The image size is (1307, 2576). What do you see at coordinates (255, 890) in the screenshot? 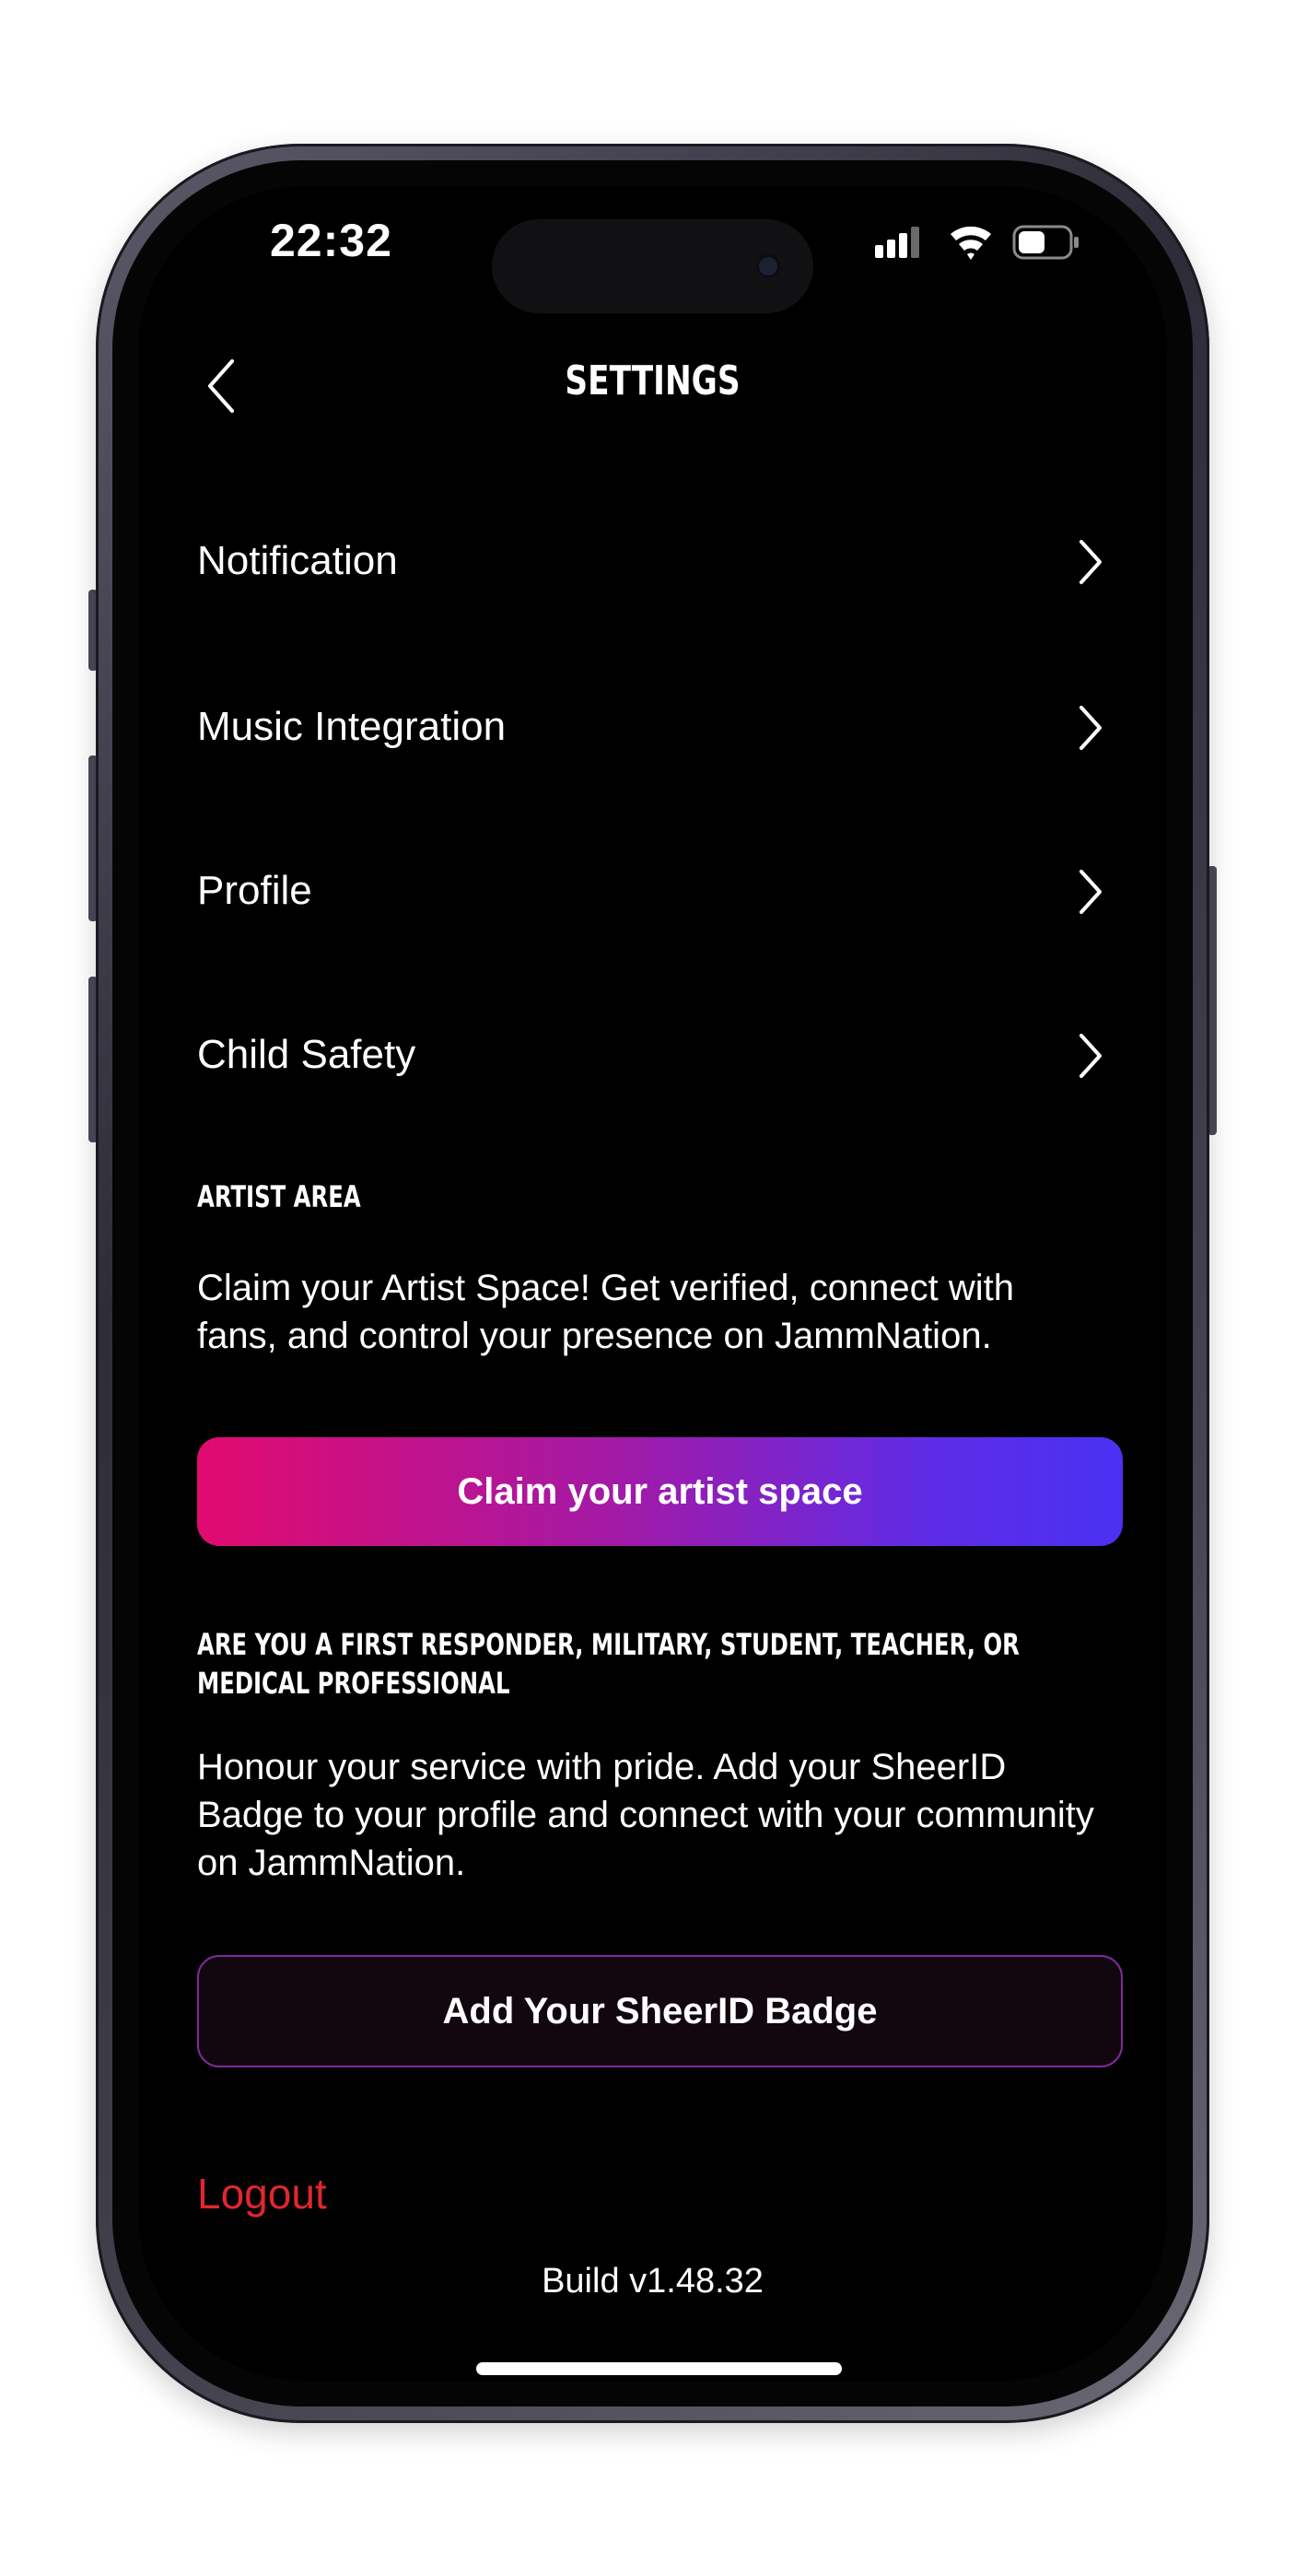
I see `menu-item-label: Profile` at bounding box center [255, 890].